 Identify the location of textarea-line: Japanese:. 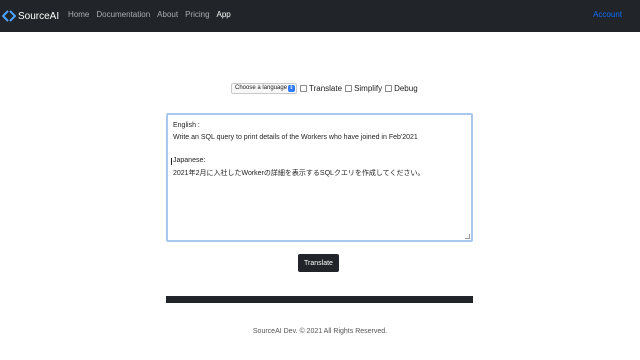
(189, 160).